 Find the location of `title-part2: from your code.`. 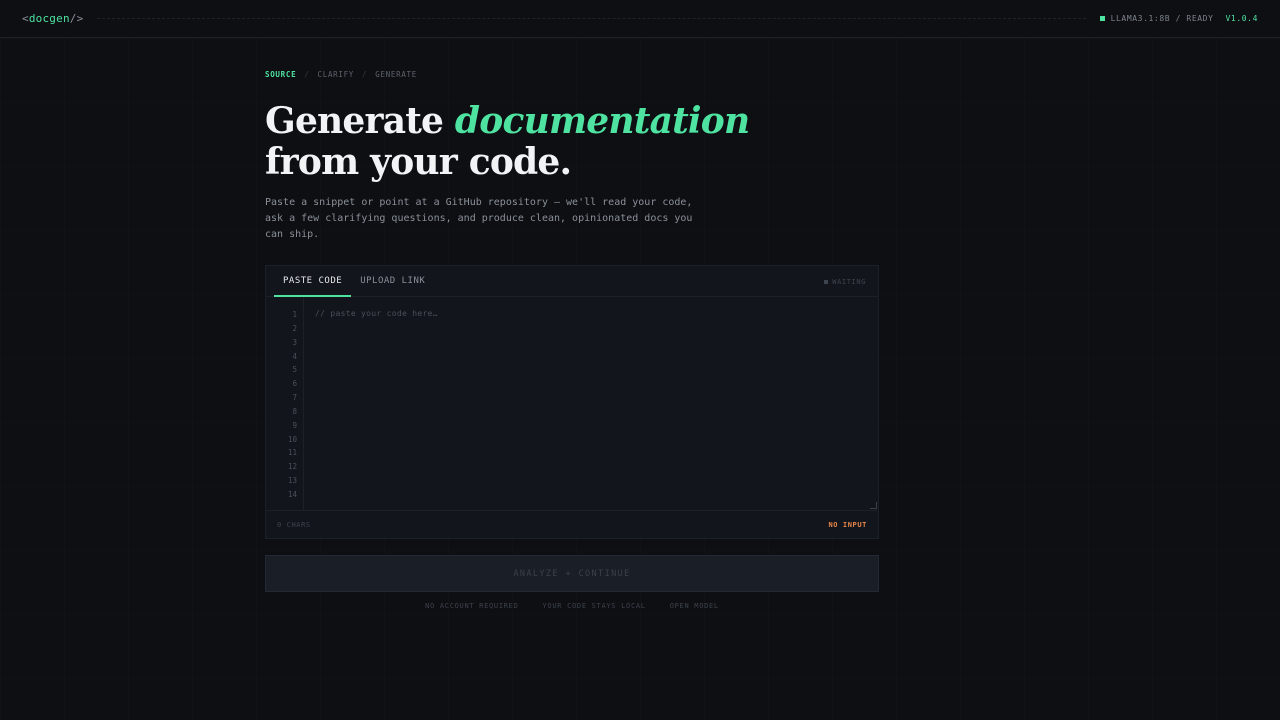

title-part2: from your code. is located at coordinates (418, 162).